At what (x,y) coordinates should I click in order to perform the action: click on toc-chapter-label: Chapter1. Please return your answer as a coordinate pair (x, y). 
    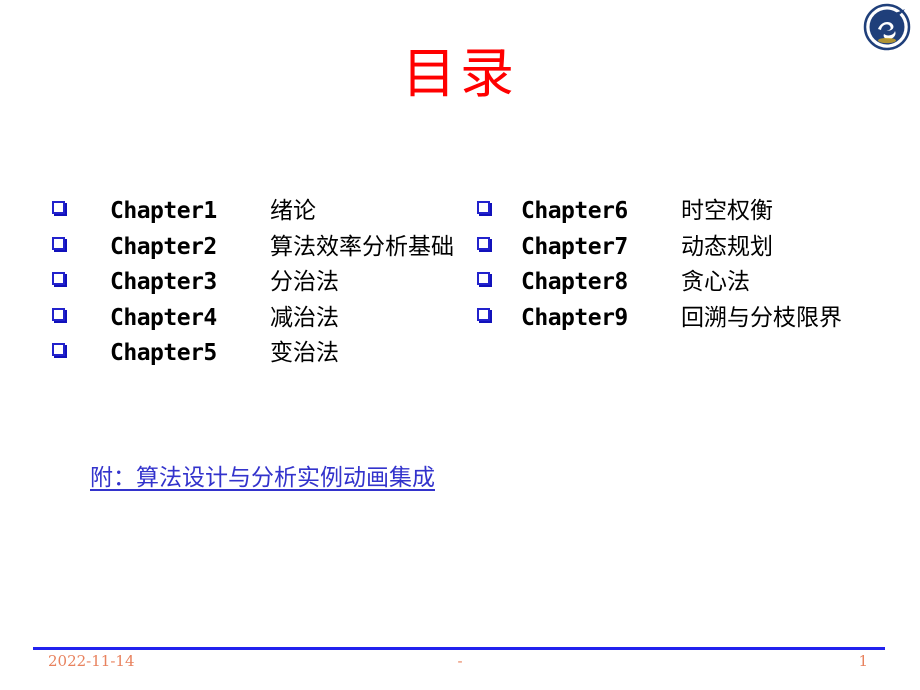
    Looking at the image, I should click on (163, 211).